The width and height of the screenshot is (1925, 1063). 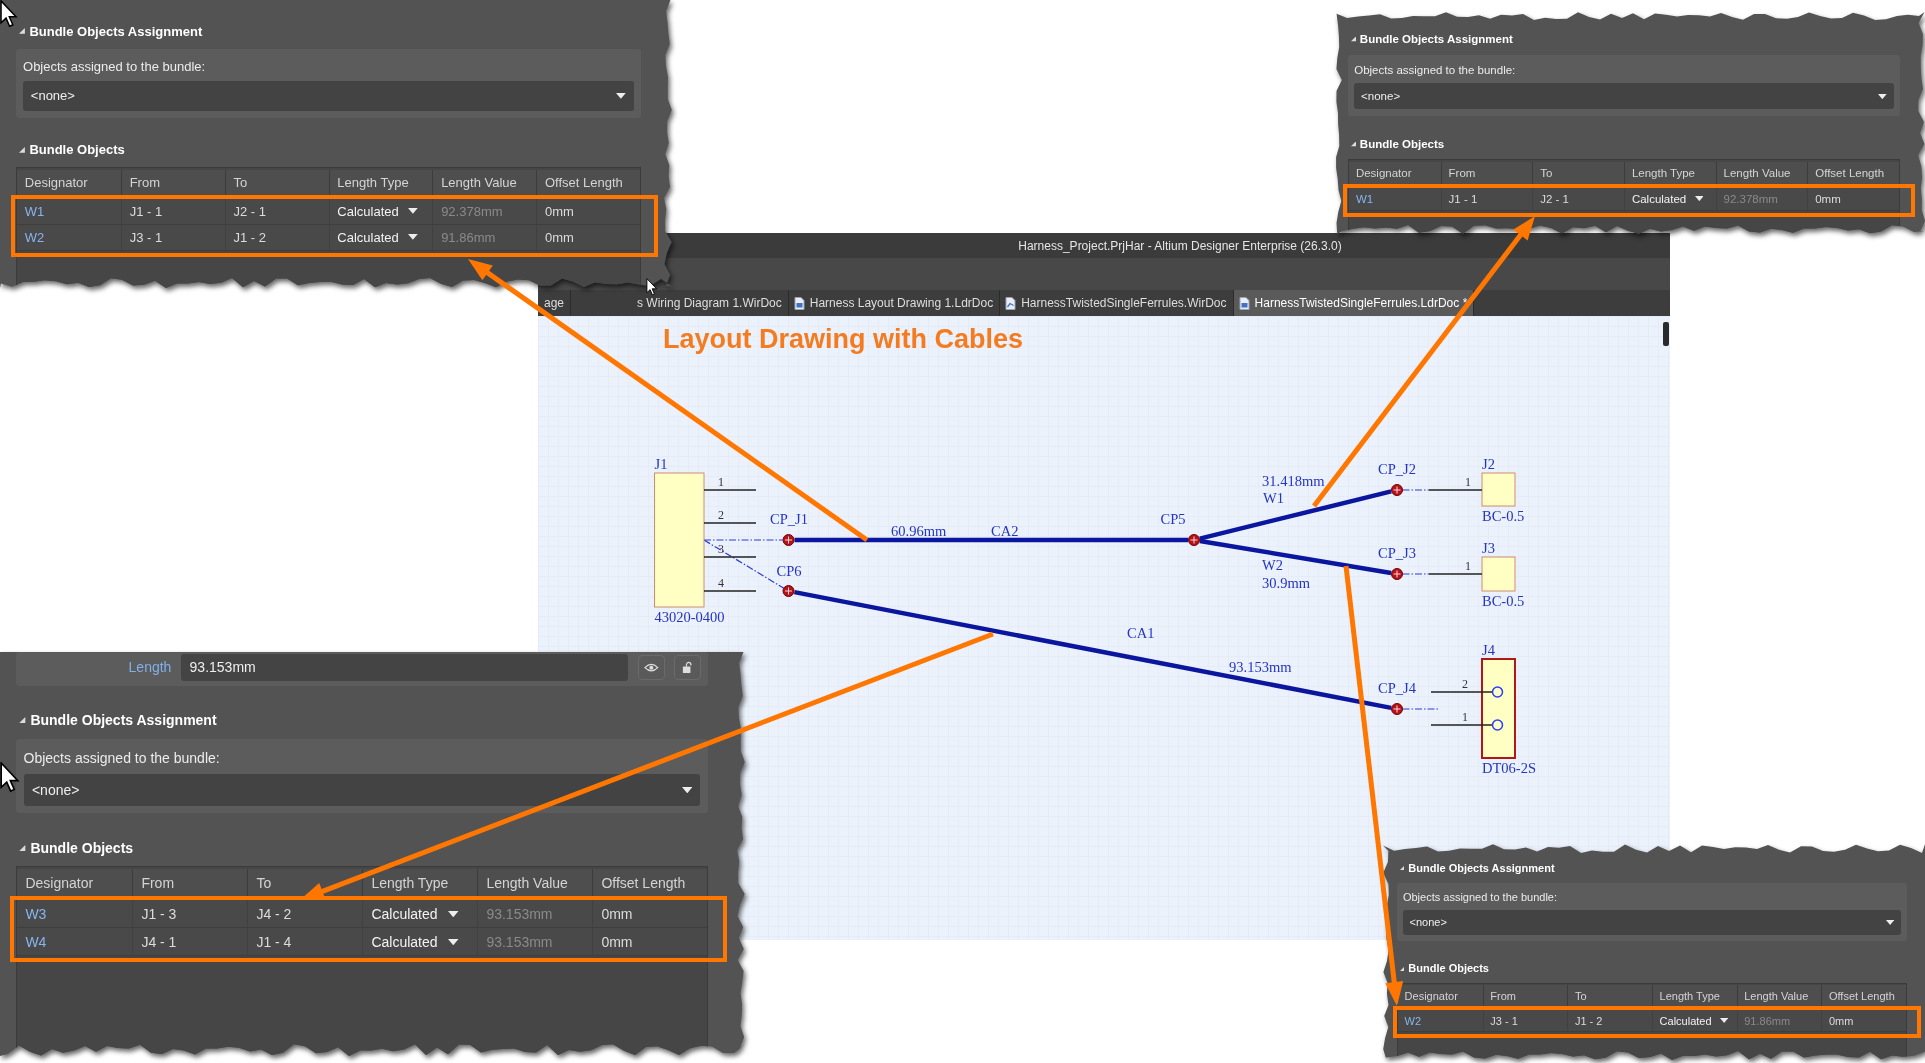 What do you see at coordinates (721, 583) in the screenshot?
I see `pin-number: 4` at bounding box center [721, 583].